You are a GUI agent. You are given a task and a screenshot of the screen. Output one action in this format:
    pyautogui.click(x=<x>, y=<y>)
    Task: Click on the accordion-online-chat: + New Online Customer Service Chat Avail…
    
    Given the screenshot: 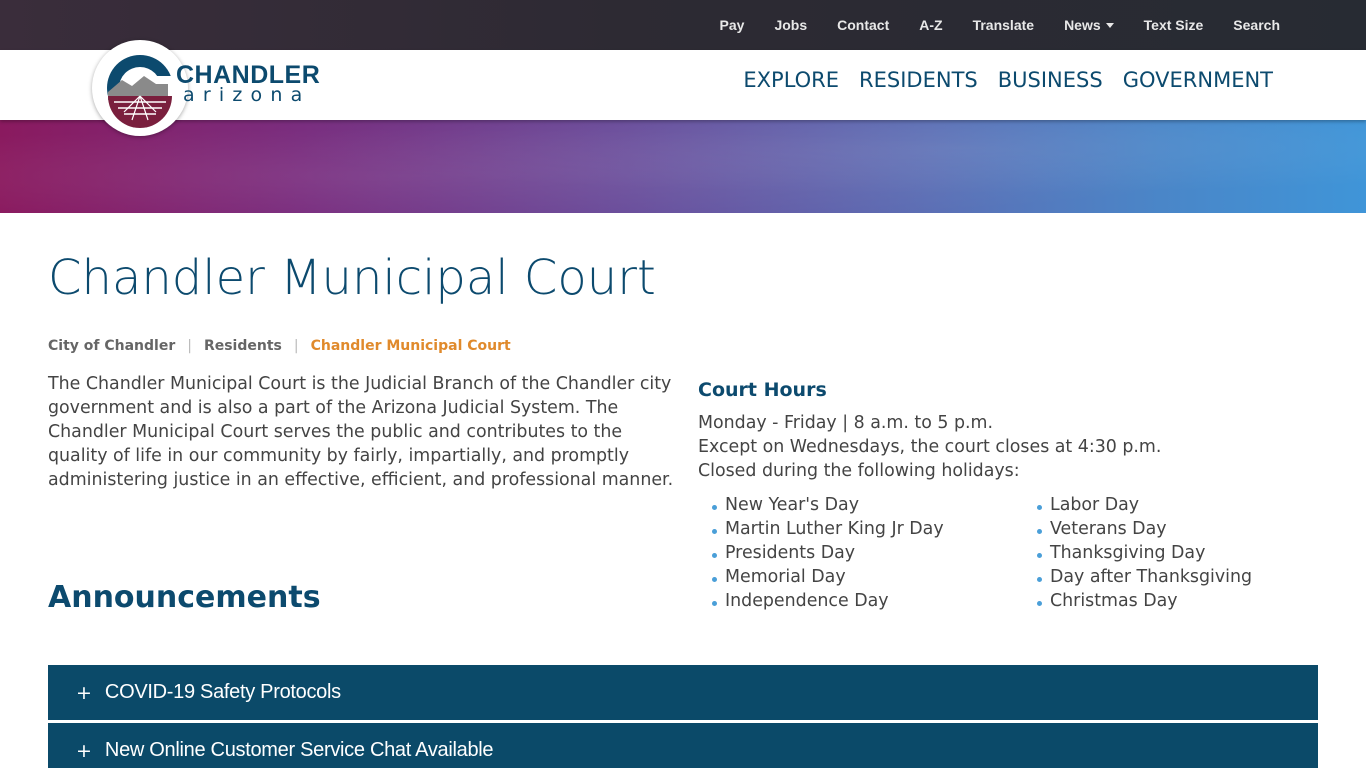 What is the action you would take?
    pyautogui.click(x=683, y=745)
    